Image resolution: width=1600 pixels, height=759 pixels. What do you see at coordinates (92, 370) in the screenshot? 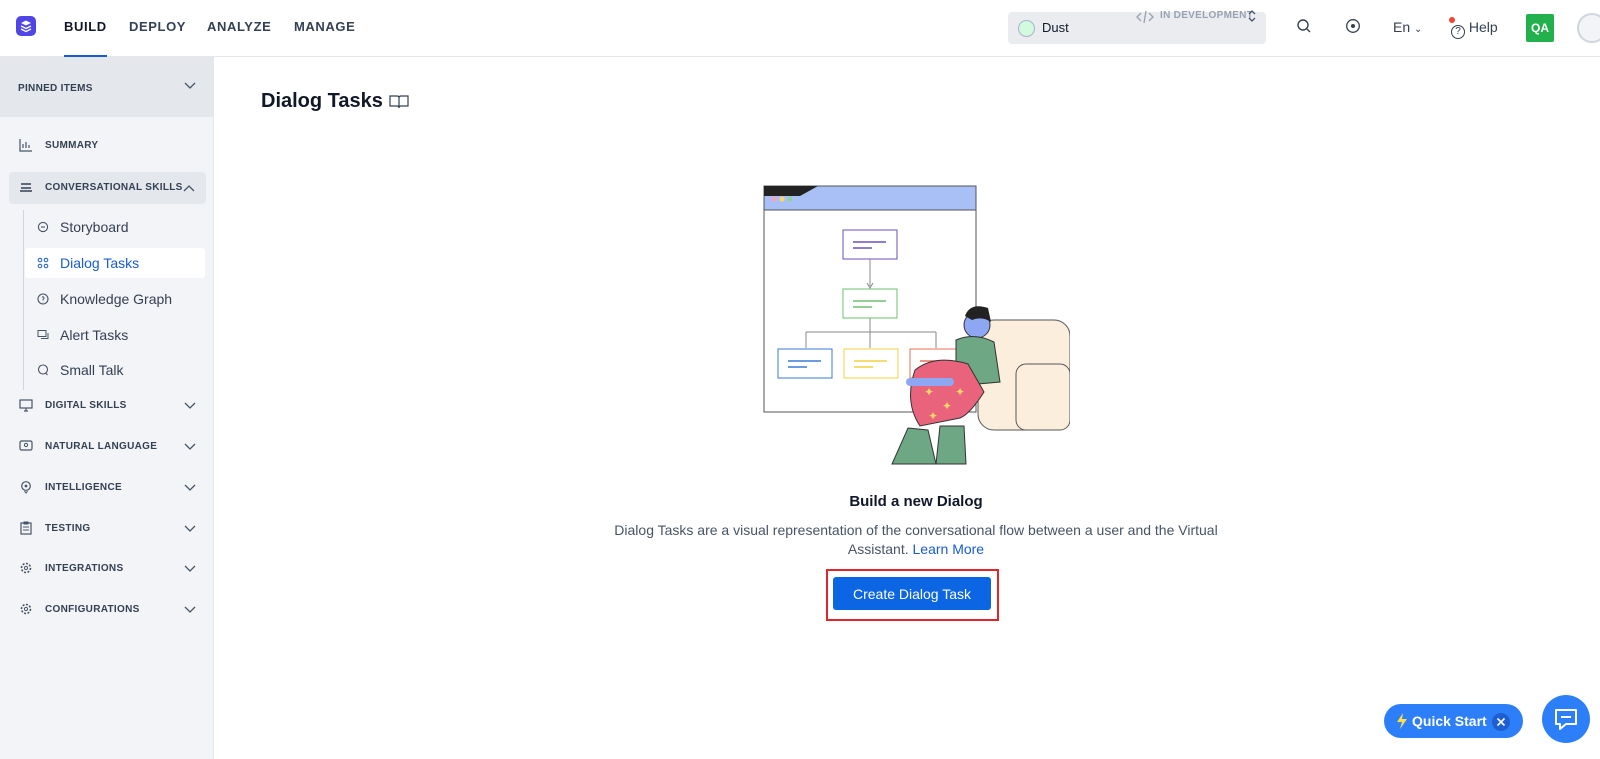
I see `sidebar-subitem-label: Small Talk` at bounding box center [92, 370].